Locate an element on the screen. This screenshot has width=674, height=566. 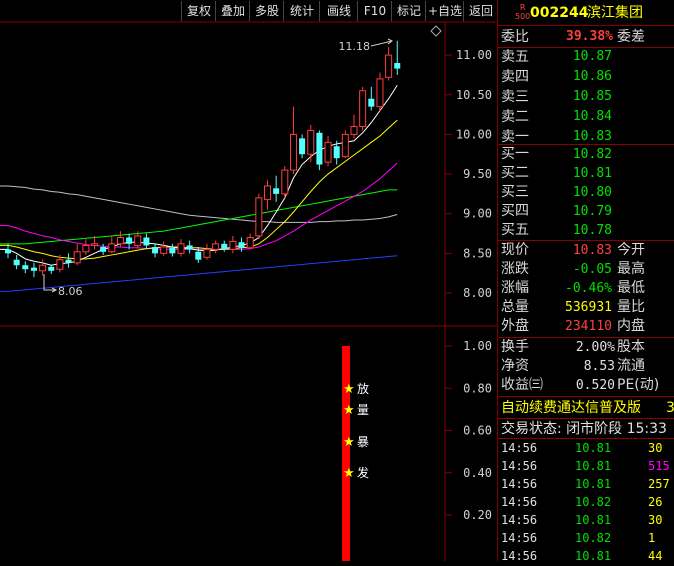
tick-volume: 44 is located at coordinates (655, 556).